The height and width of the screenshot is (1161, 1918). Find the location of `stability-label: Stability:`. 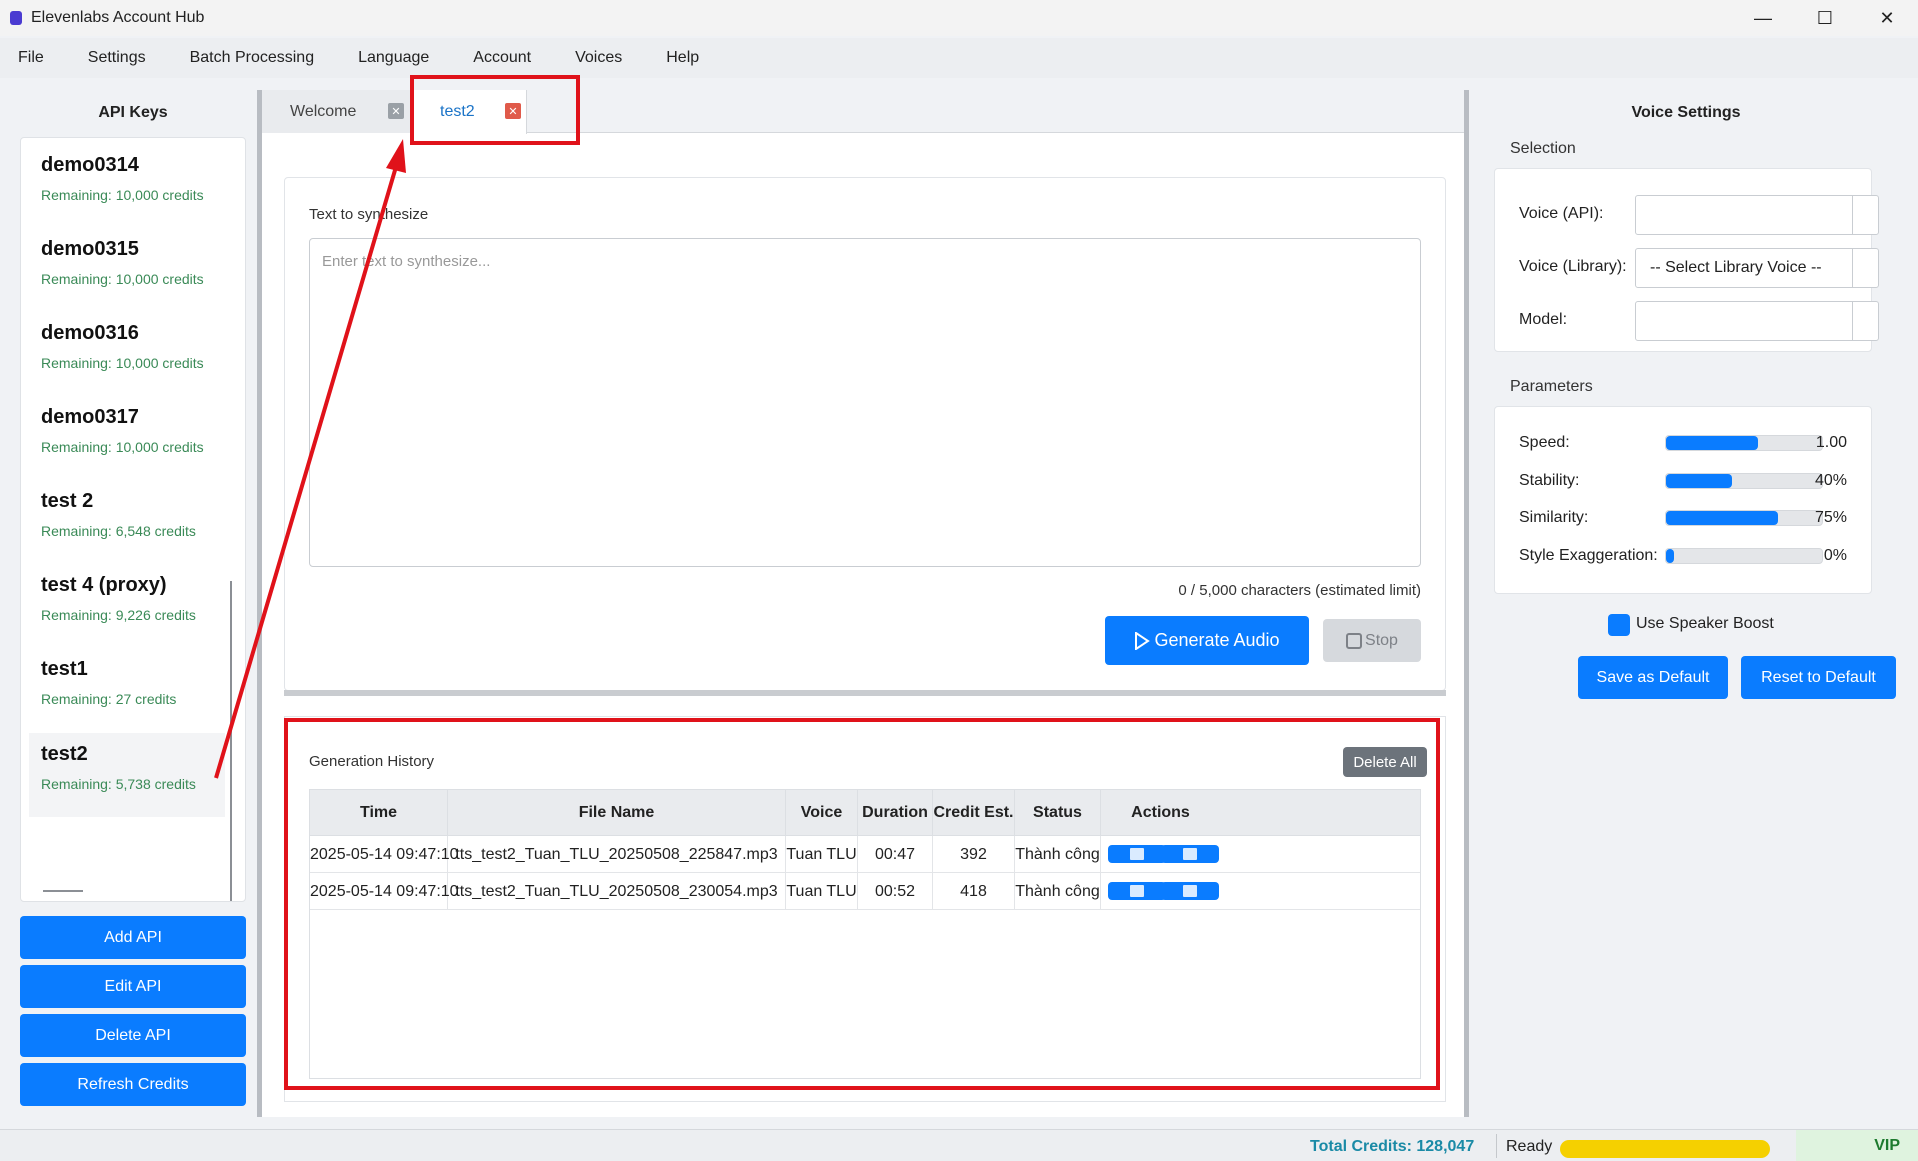

stability-label: Stability: is located at coordinates (1549, 480).